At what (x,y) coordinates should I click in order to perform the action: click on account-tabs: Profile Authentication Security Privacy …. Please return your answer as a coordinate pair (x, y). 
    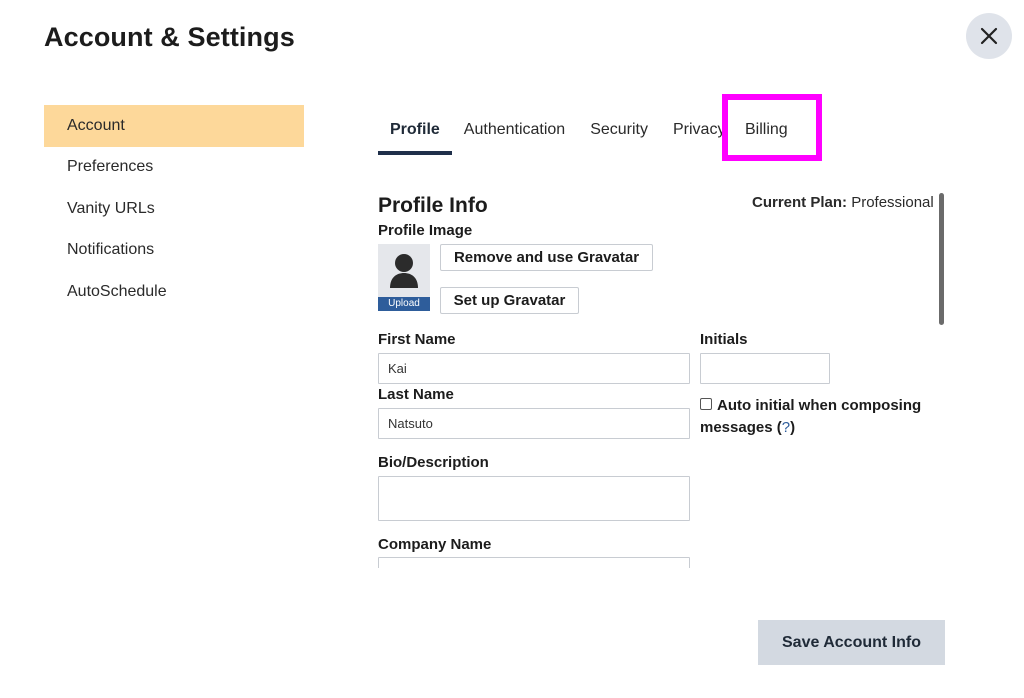
    Looking at the image, I should click on (595, 132).